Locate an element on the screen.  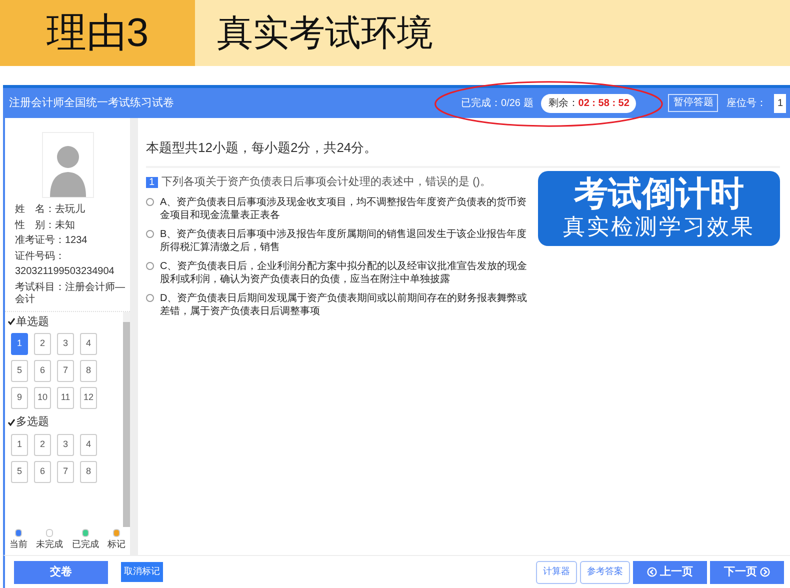
seat-label: 座位号： is located at coordinates (746, 103).